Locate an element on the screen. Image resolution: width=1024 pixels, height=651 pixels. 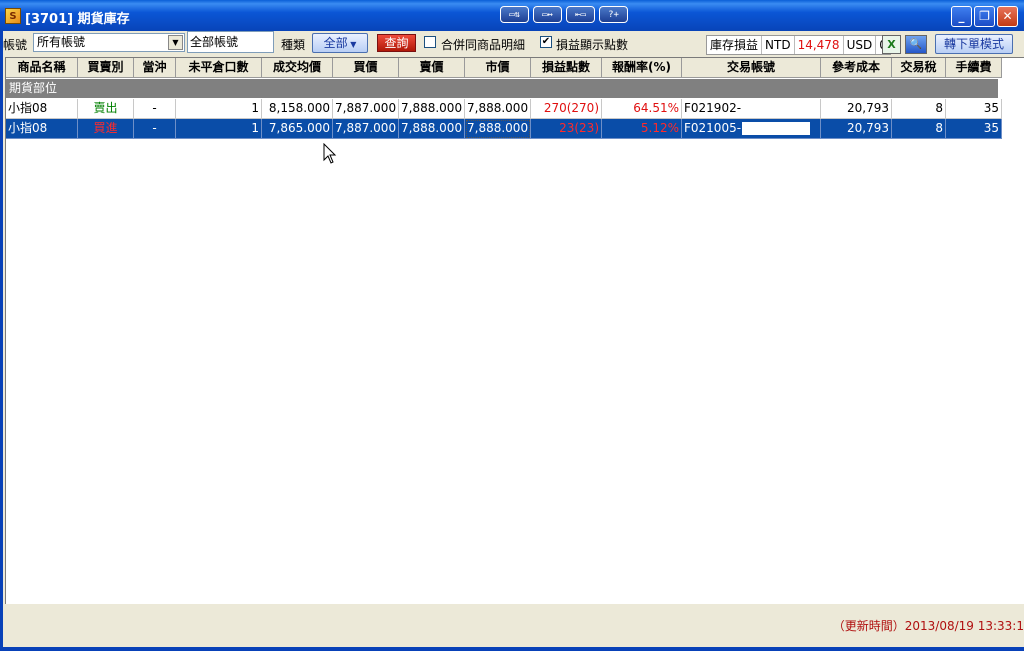
caret-down-icon: ▼ is located at coordinates (352, 44).